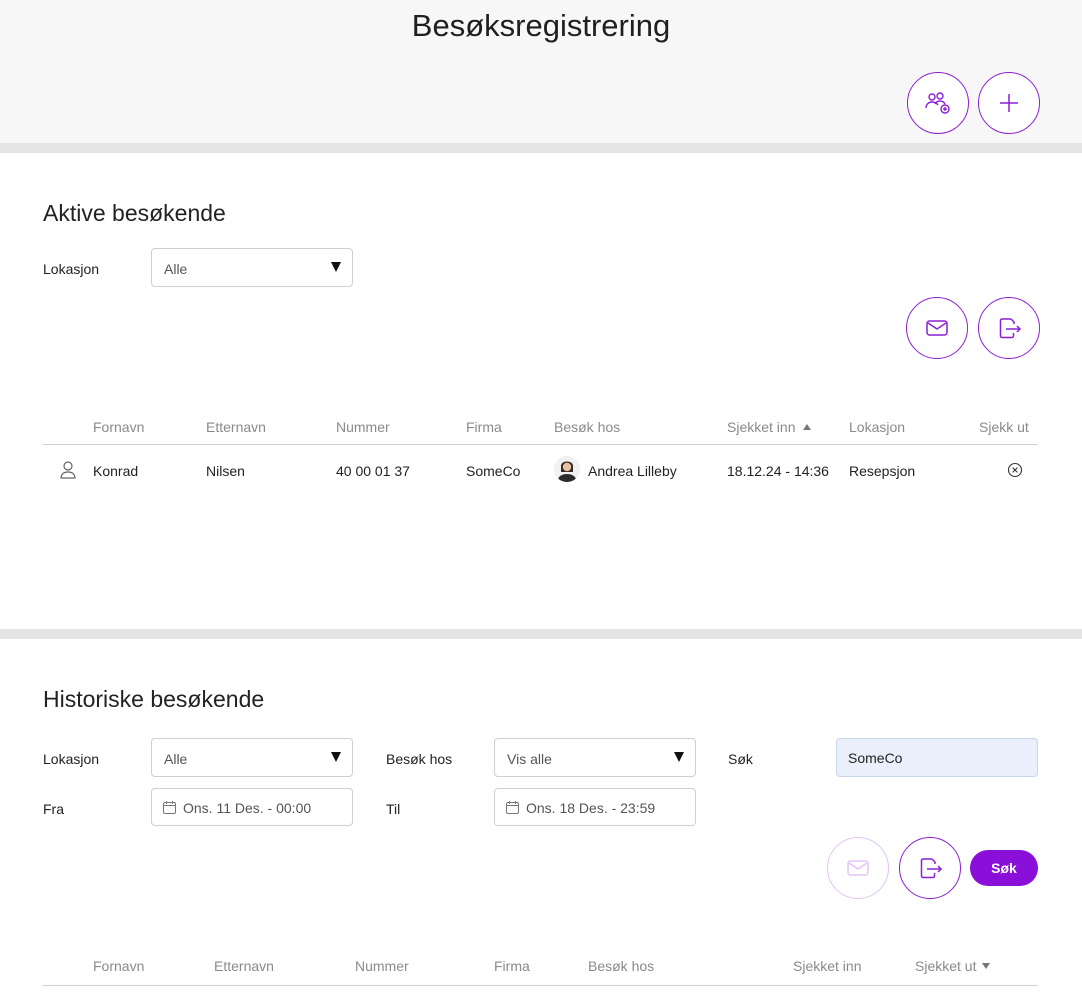 This screenshot has height=995, width=1082. I want to click on search-label: Søk, so click(740, 759).